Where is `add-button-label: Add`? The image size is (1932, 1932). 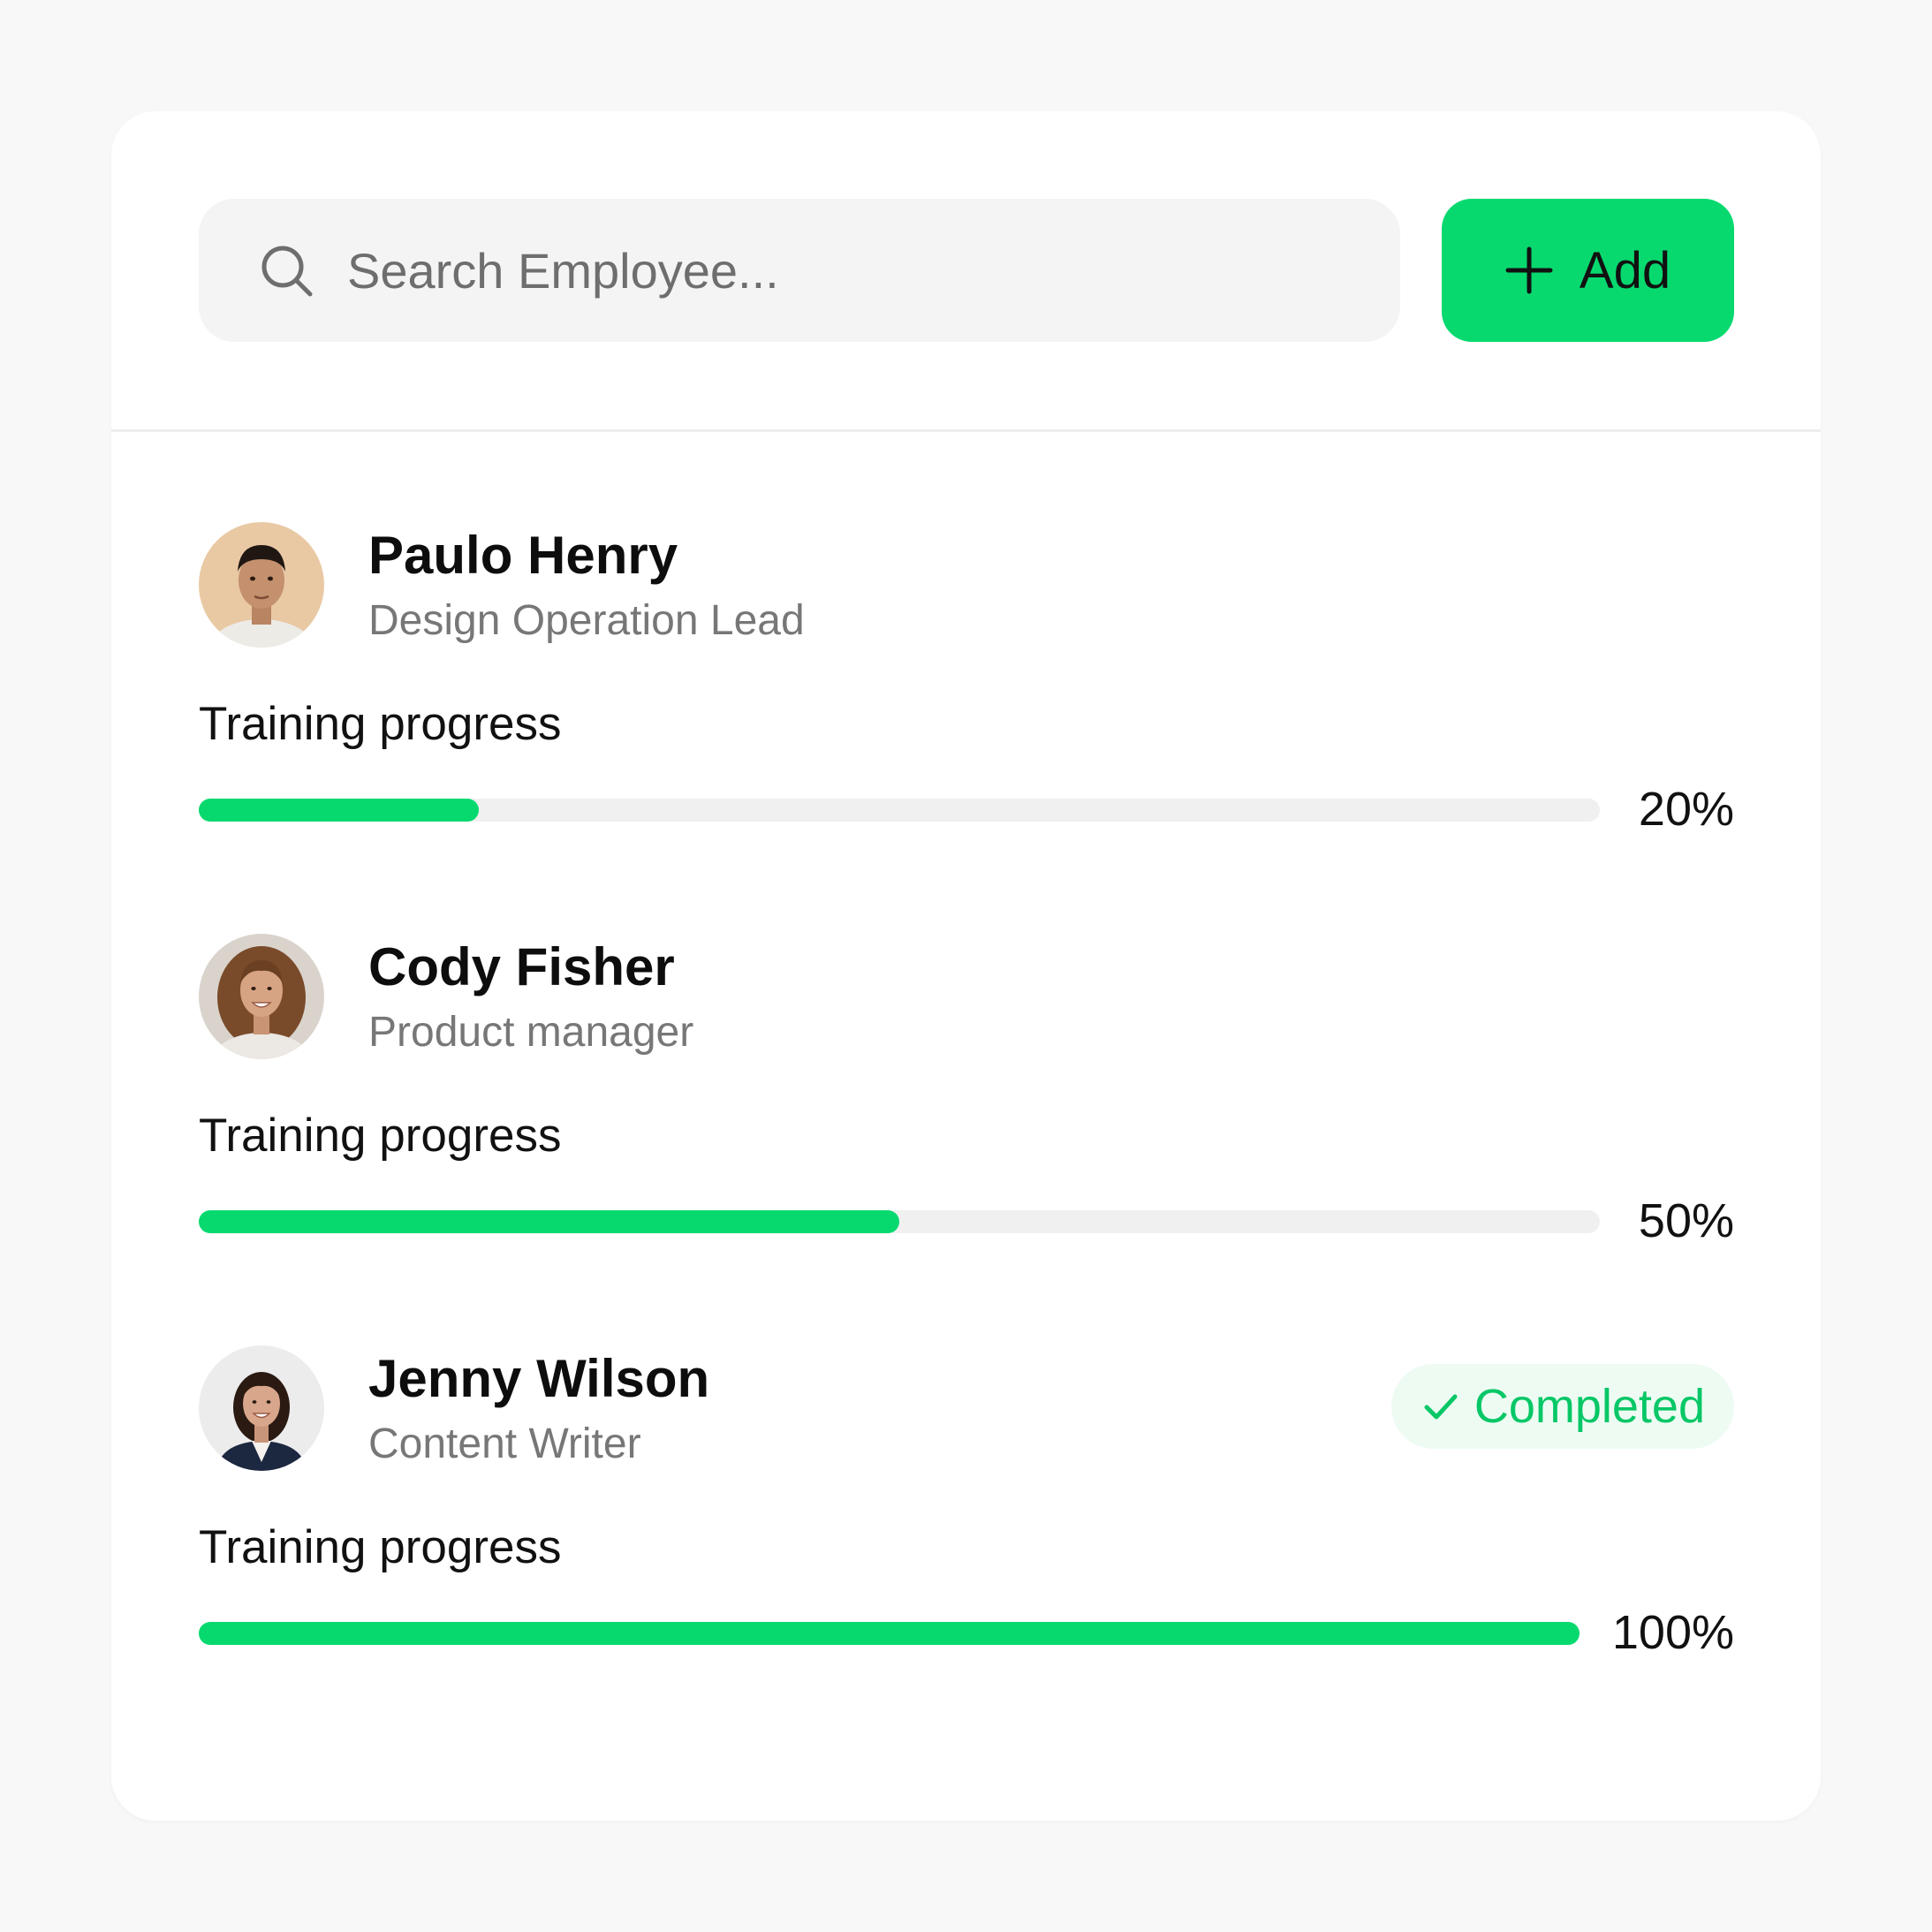 add-button-label: Add is located at coordinates (1625, 270).